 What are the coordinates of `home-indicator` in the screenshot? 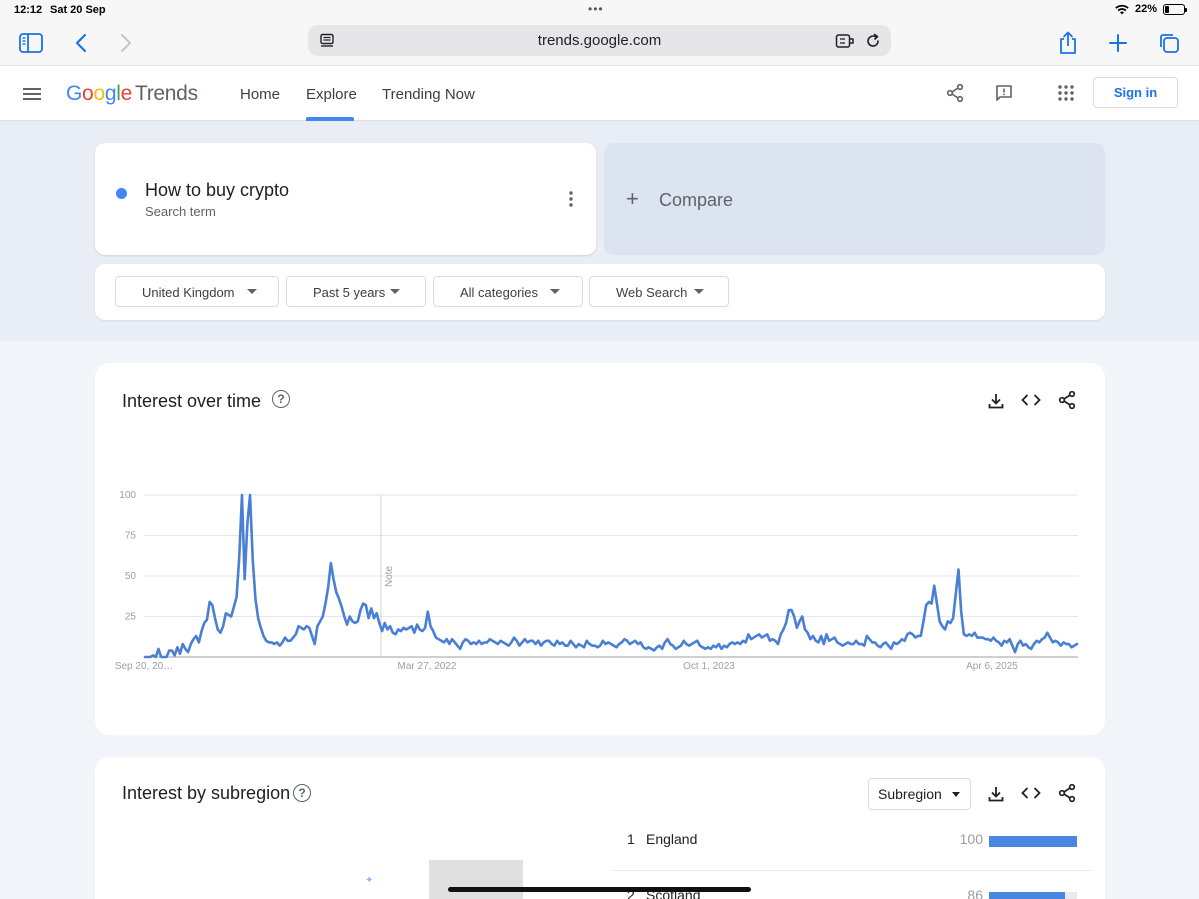 It's located at (599, 889).